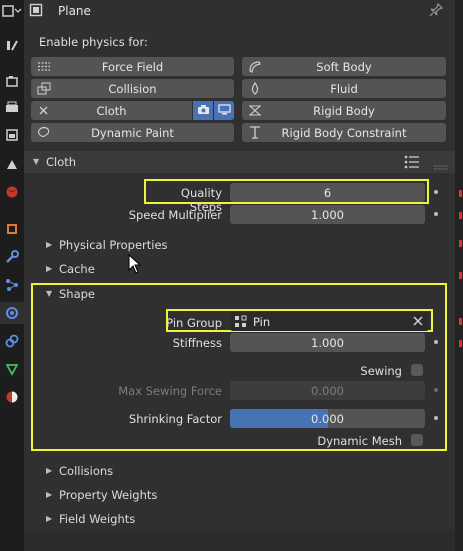  Describe the element at coordinates (49, 268) in the screenshot. I see `cache-expand-icon: ▶` at that location.